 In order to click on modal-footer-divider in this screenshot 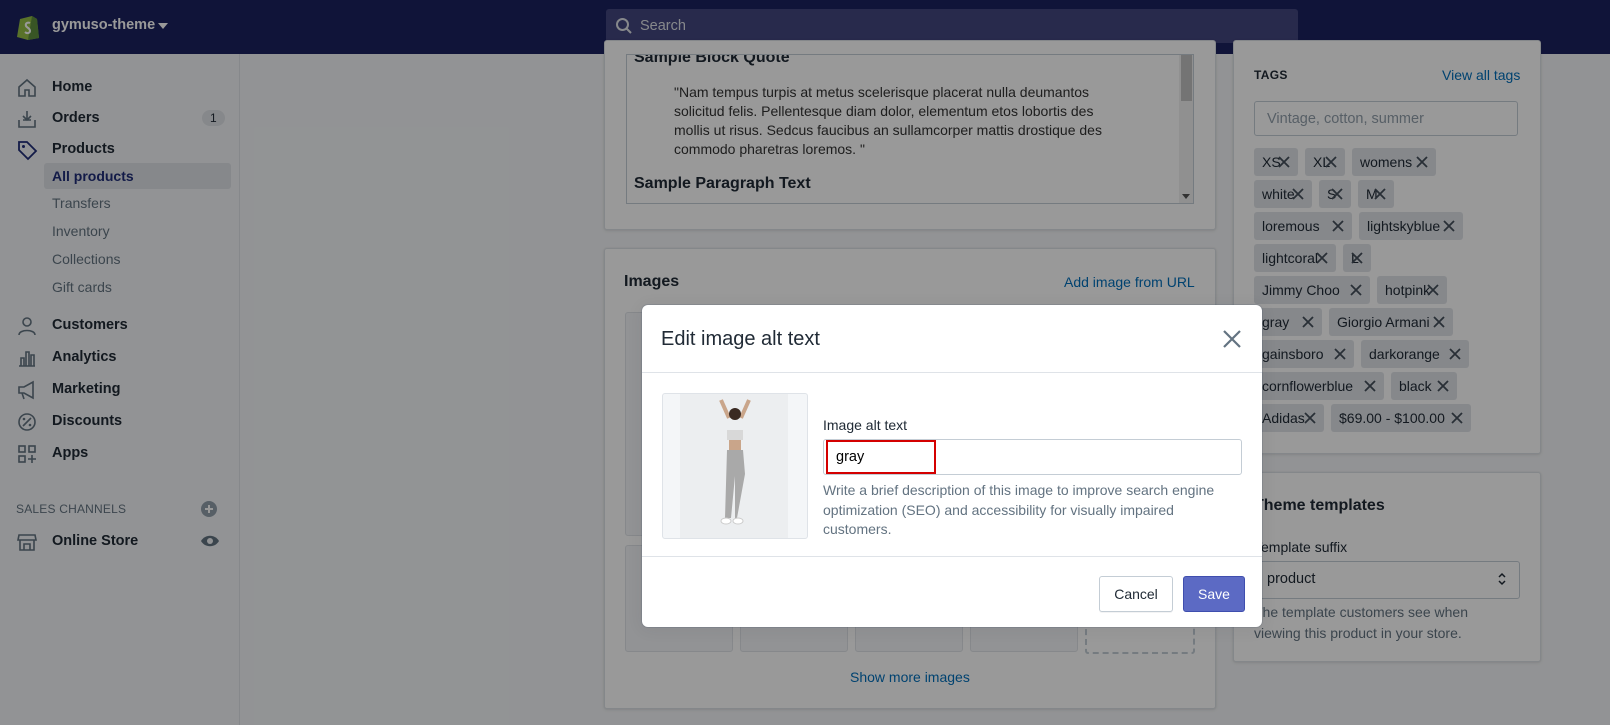, I will do `click(952, 556)`.